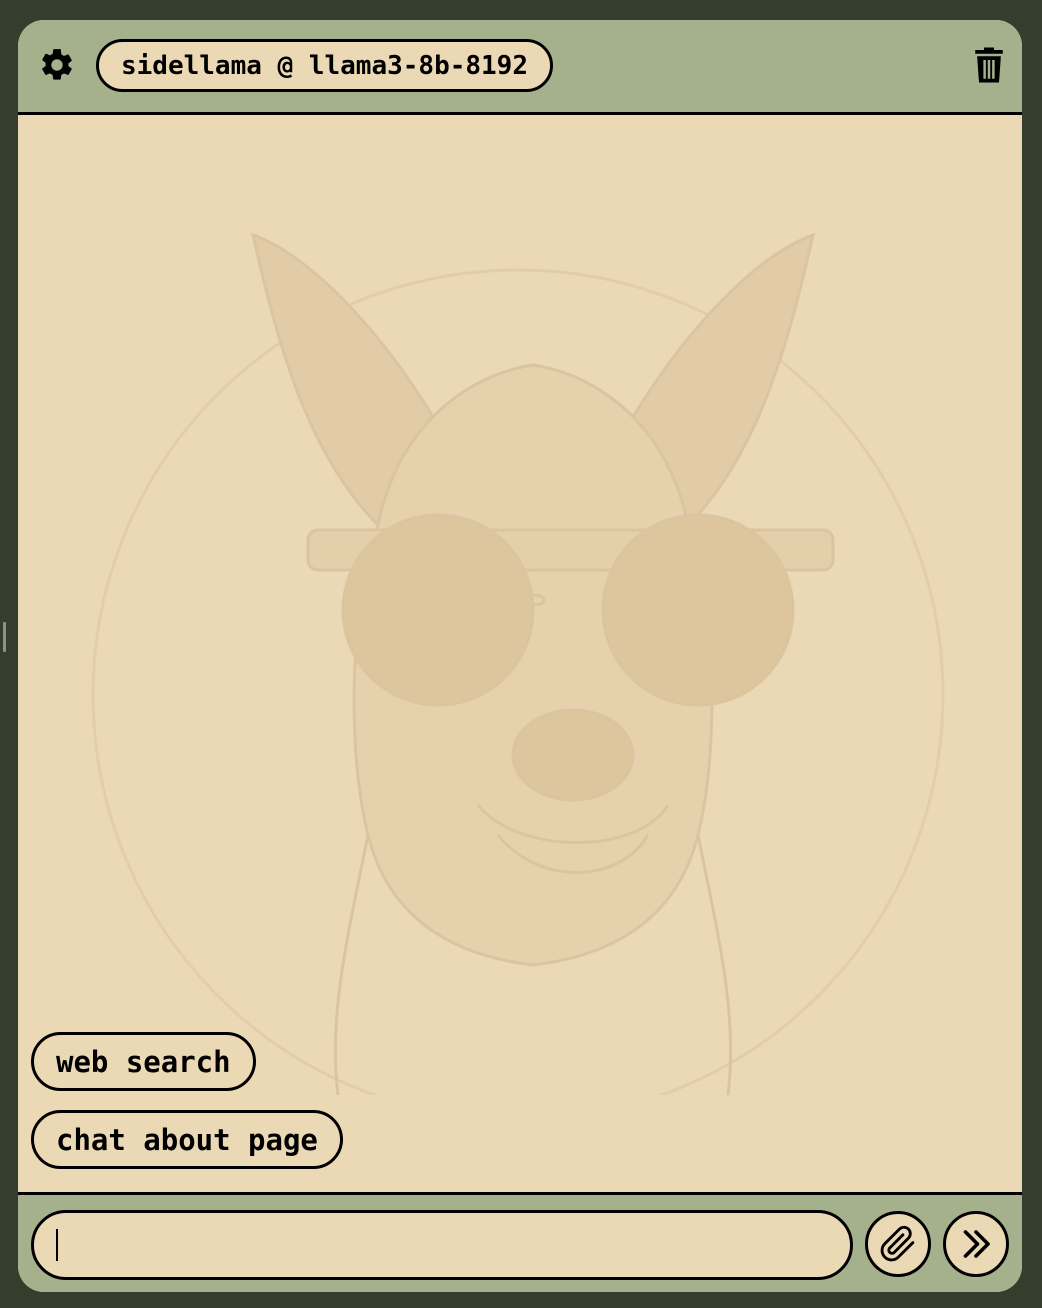  I want to click on attach-button, so click(898, 1244).